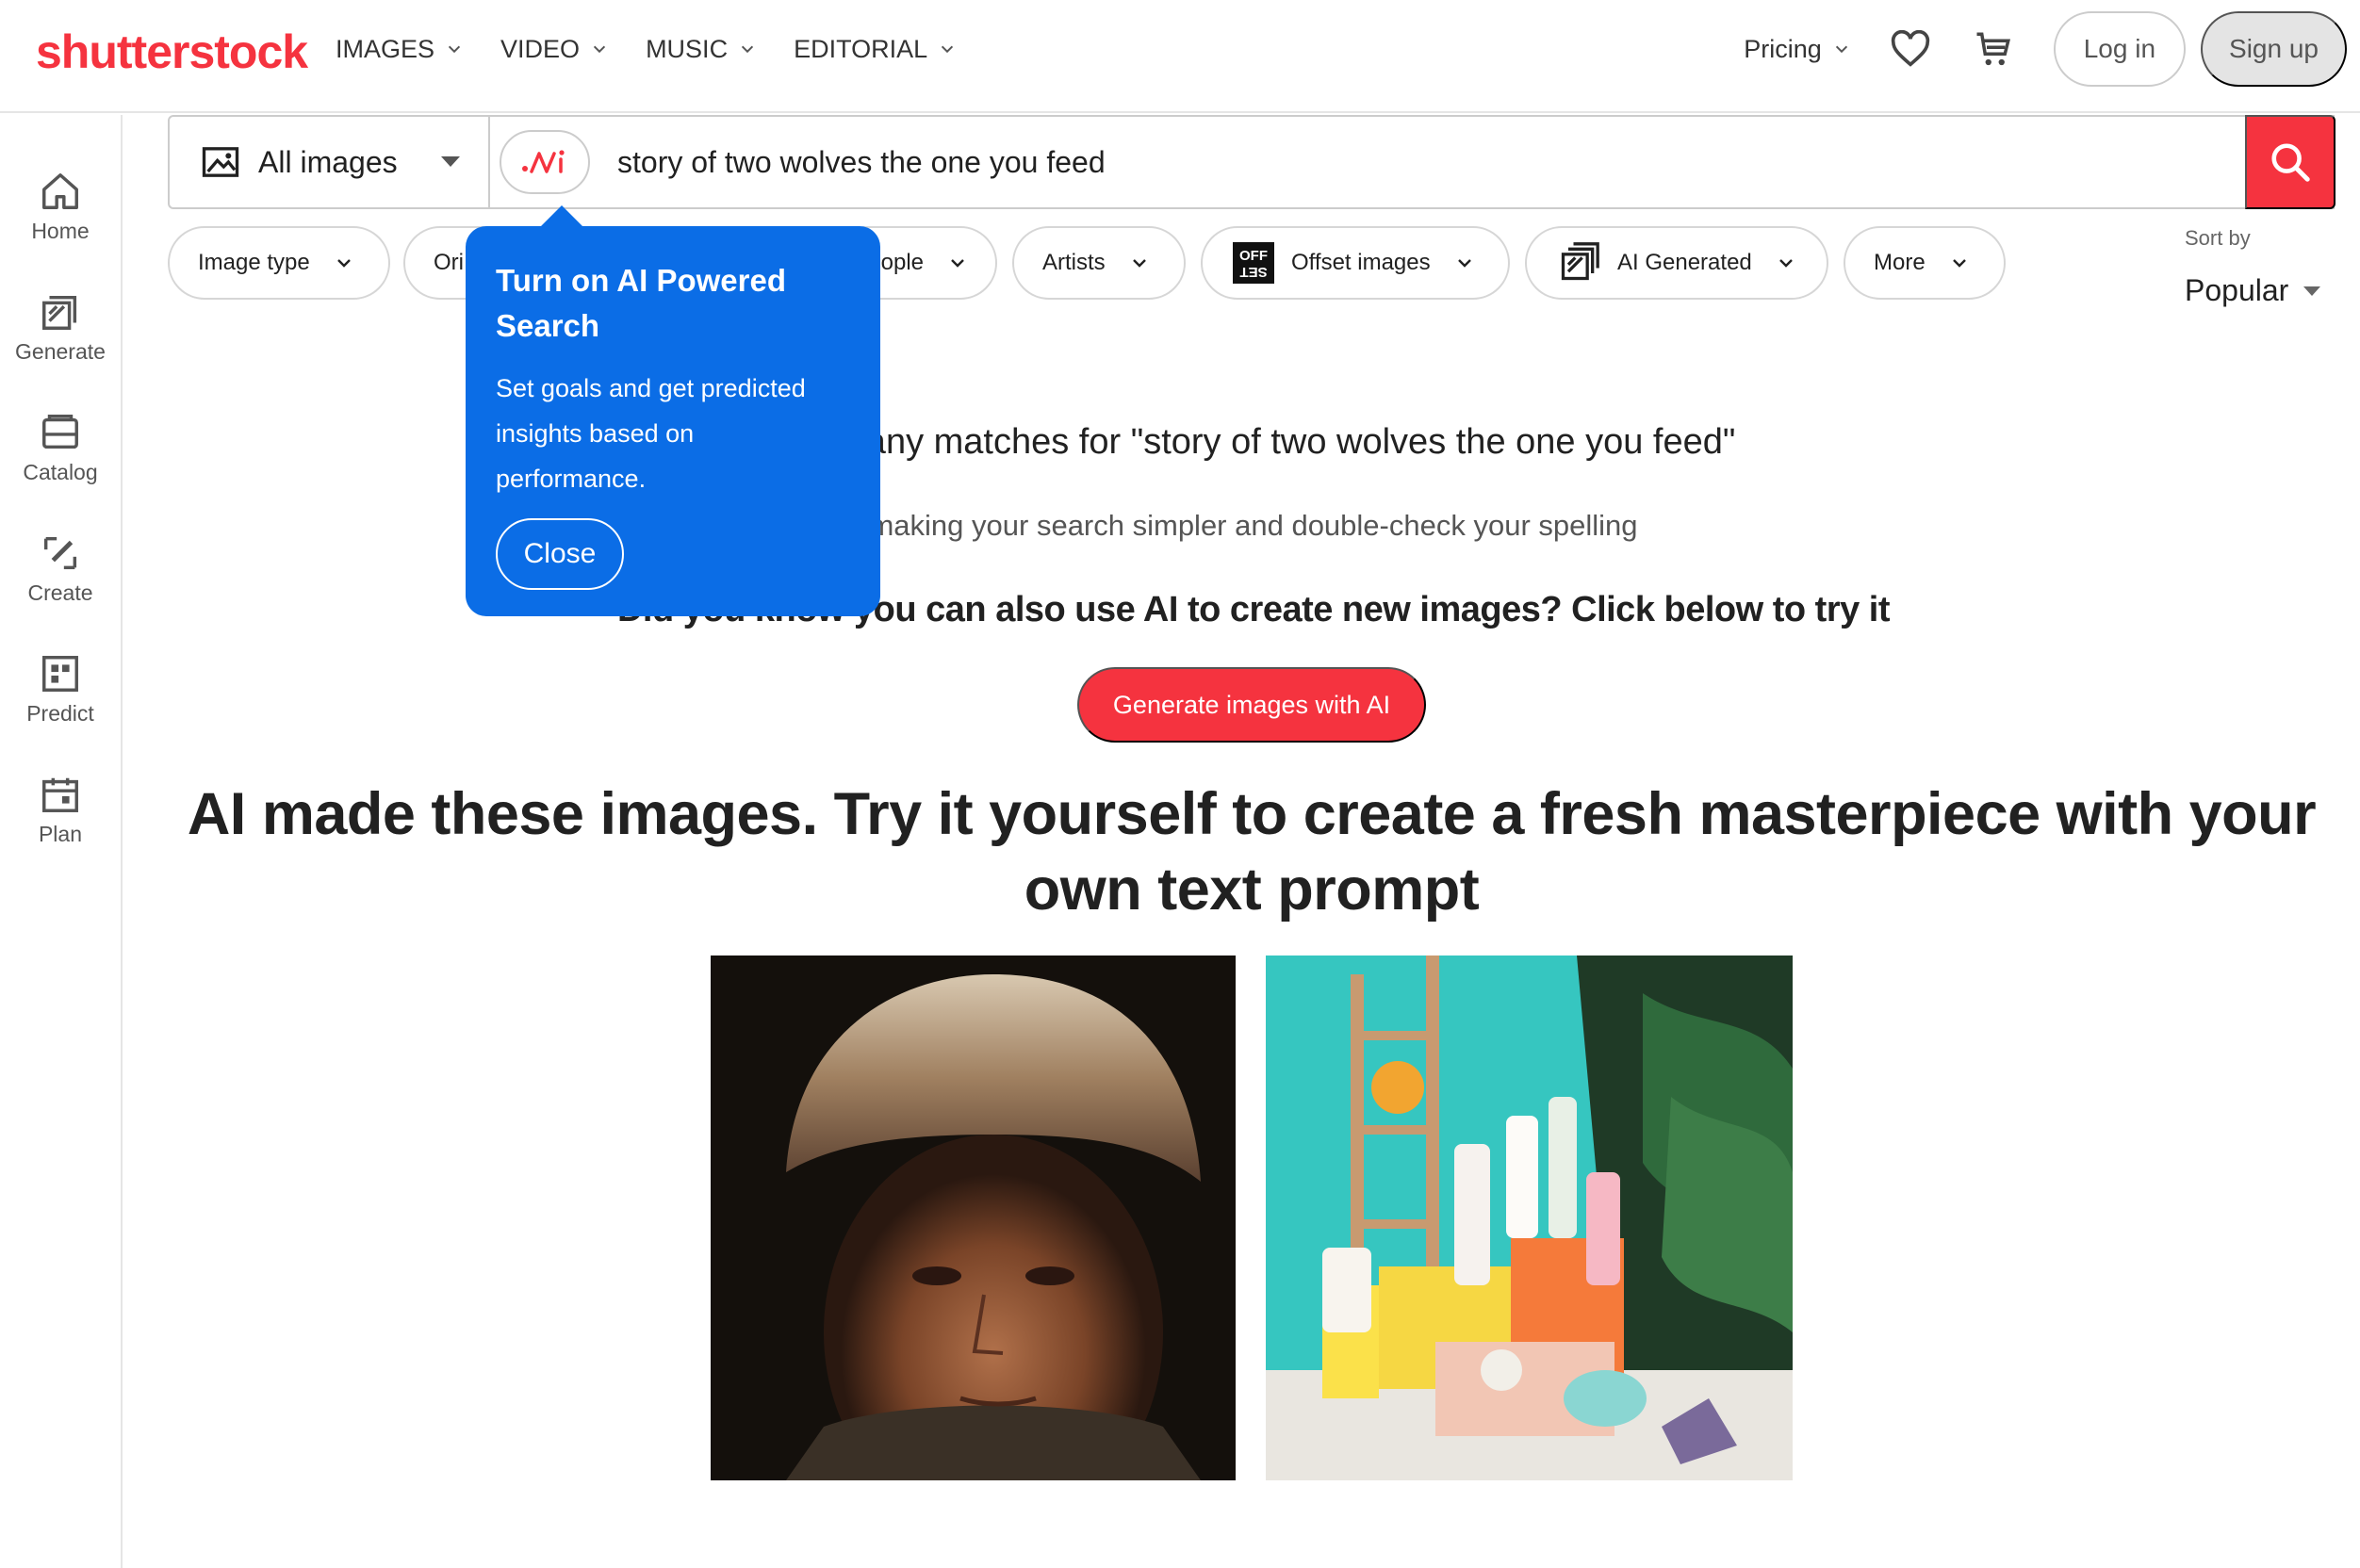 The image size is (2360, 1568). What do you see at coordinates (60, 713) in the screenshot?
I see `sidebar-item-label: Predict` at bounding box center [60, 713].